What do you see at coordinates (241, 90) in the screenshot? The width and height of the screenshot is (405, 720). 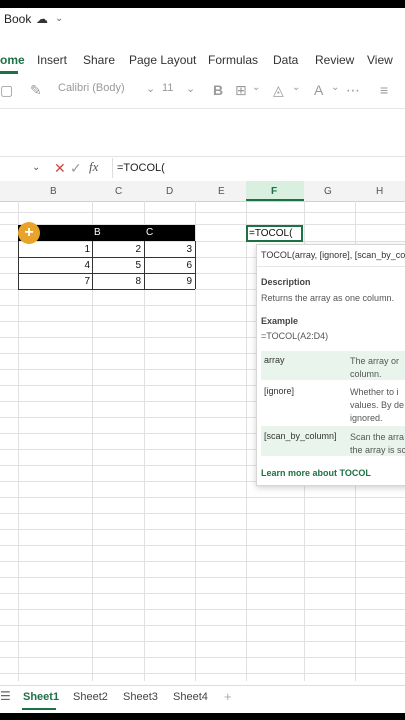 I see `borders-icon: ⊞` at bounding box center [241, 90].